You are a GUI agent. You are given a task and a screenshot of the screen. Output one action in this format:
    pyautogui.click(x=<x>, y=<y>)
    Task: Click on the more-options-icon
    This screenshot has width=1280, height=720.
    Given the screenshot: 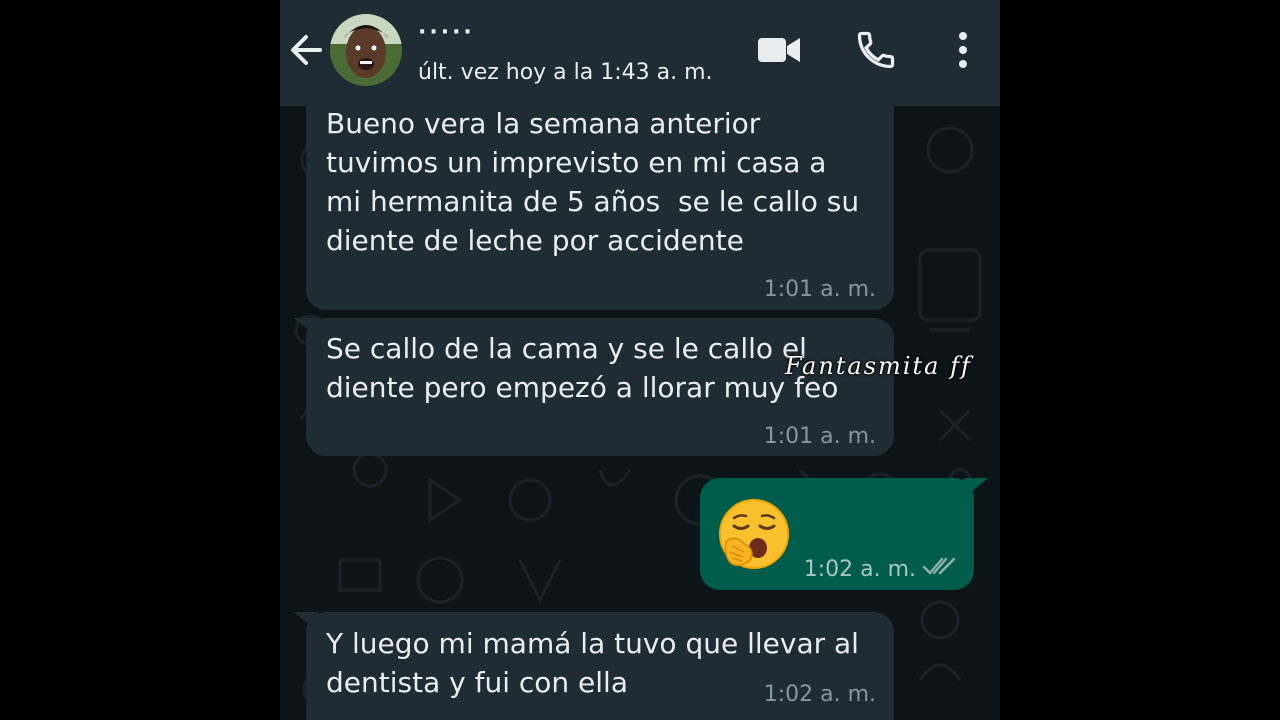 What is the action you would take?
    pyautogui.click(x=963, y=50)
    